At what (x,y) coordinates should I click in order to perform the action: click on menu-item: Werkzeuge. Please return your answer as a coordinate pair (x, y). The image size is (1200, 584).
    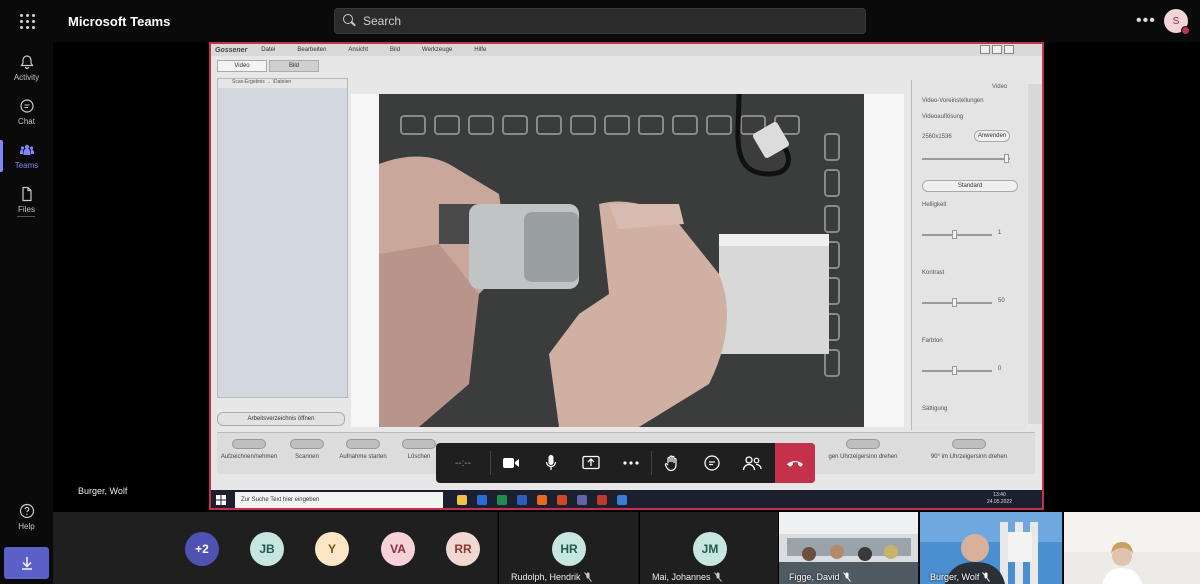
    Looking at the image, I should click on (437, 50).